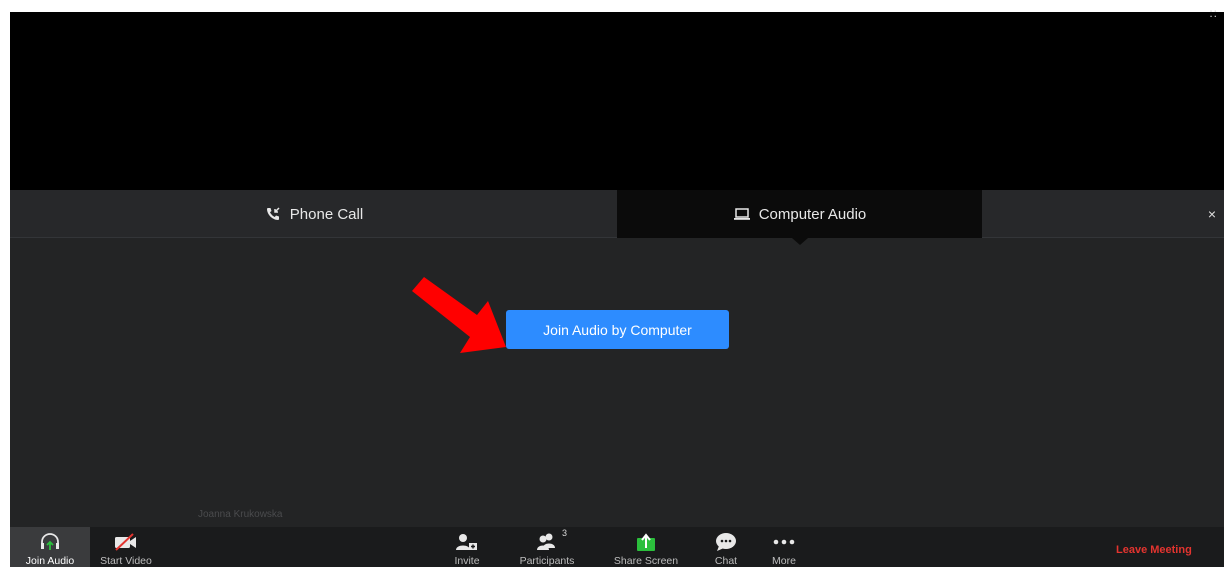 This screenshot has height=567, width=1224. What do you see at coordinates (326, 214) in the screenshot?
I see `tab-phone-call-label: Phone Call` at bounding box center [326, 214].